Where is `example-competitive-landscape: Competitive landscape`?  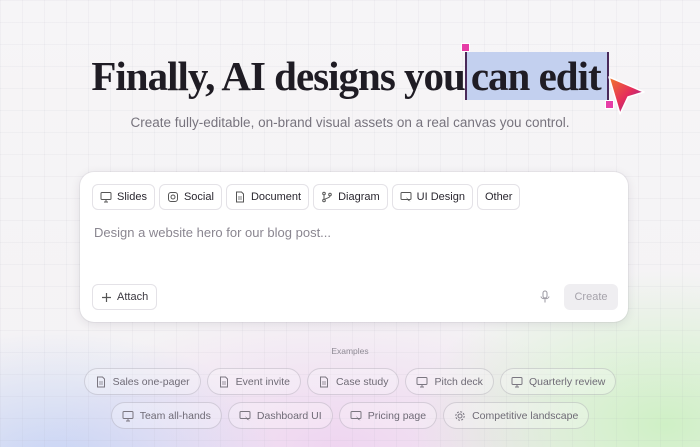 example-competitive-landscape: Competitive landscape is located at coordinates (516, 415).